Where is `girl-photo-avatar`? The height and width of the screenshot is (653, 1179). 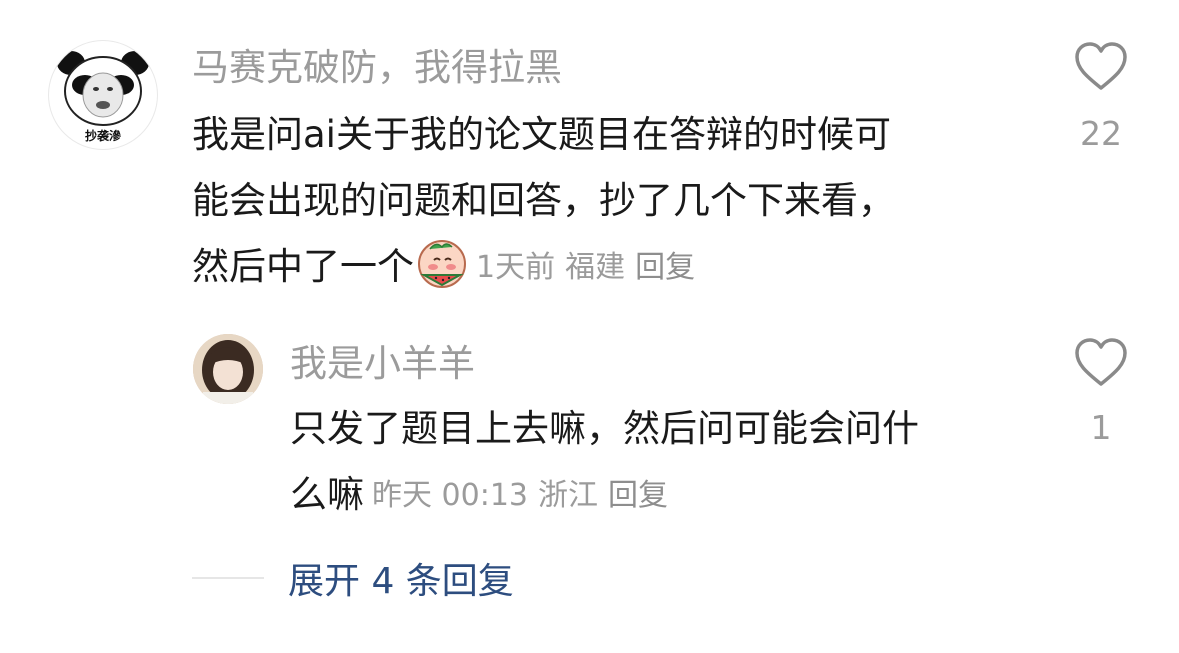
girl-photo-avatar is located at coordinates (228, 369).